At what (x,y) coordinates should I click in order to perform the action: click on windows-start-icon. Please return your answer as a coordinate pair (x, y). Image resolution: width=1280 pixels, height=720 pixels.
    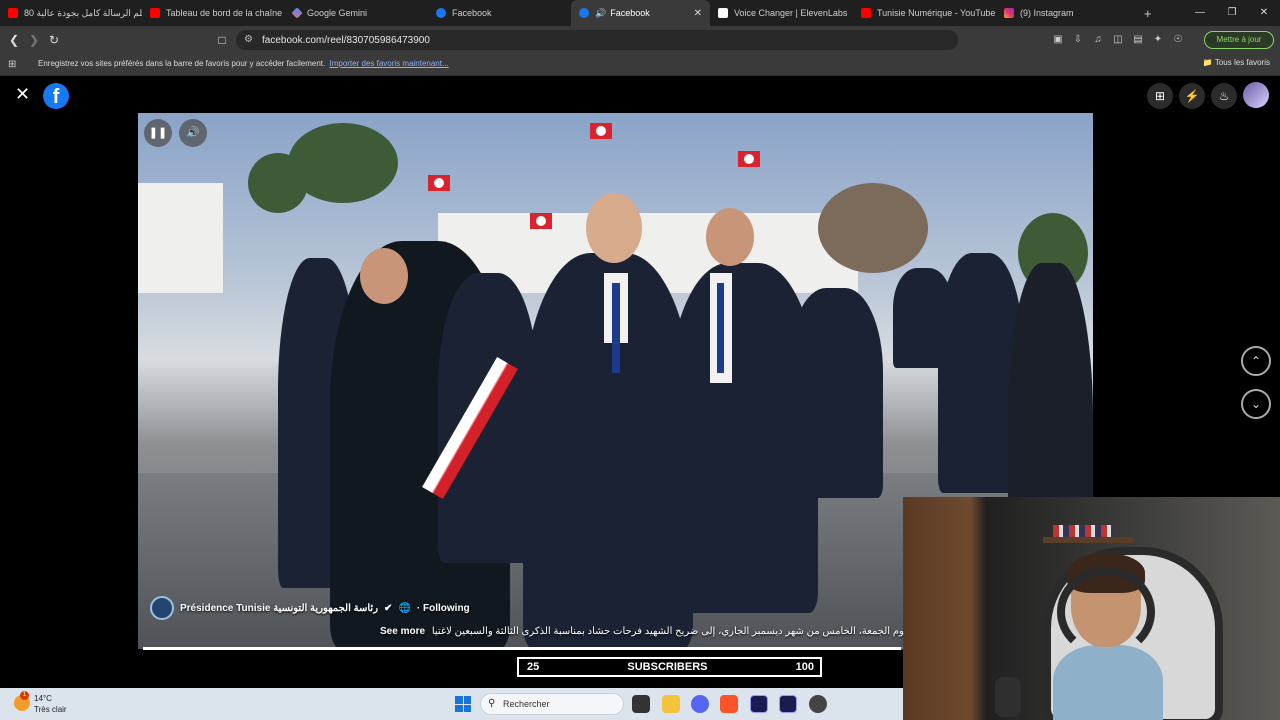
    Looking at the image, I should click on (463, 704).